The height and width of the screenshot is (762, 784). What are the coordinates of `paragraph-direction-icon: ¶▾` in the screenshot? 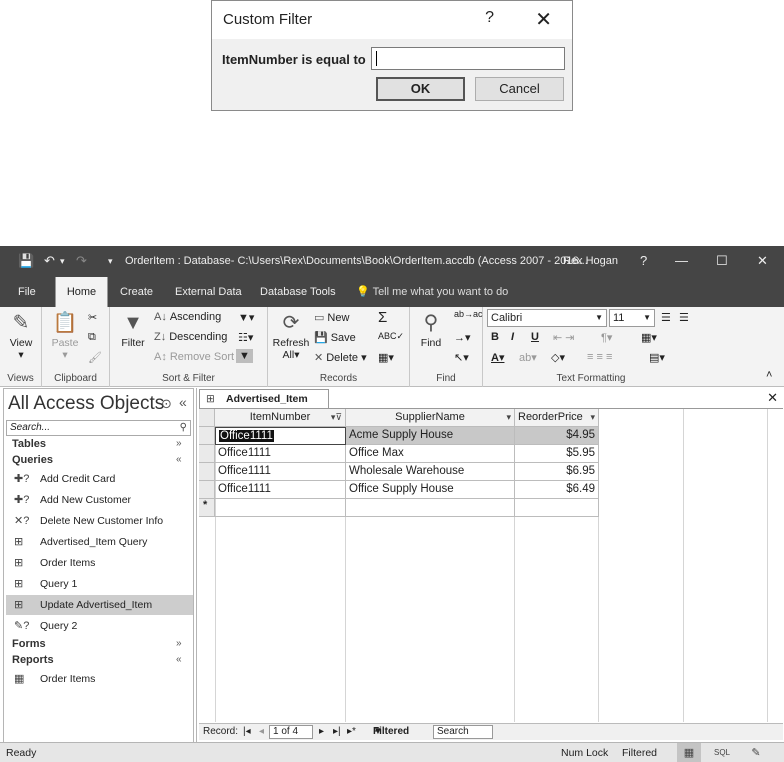 It's located at (606, 337).